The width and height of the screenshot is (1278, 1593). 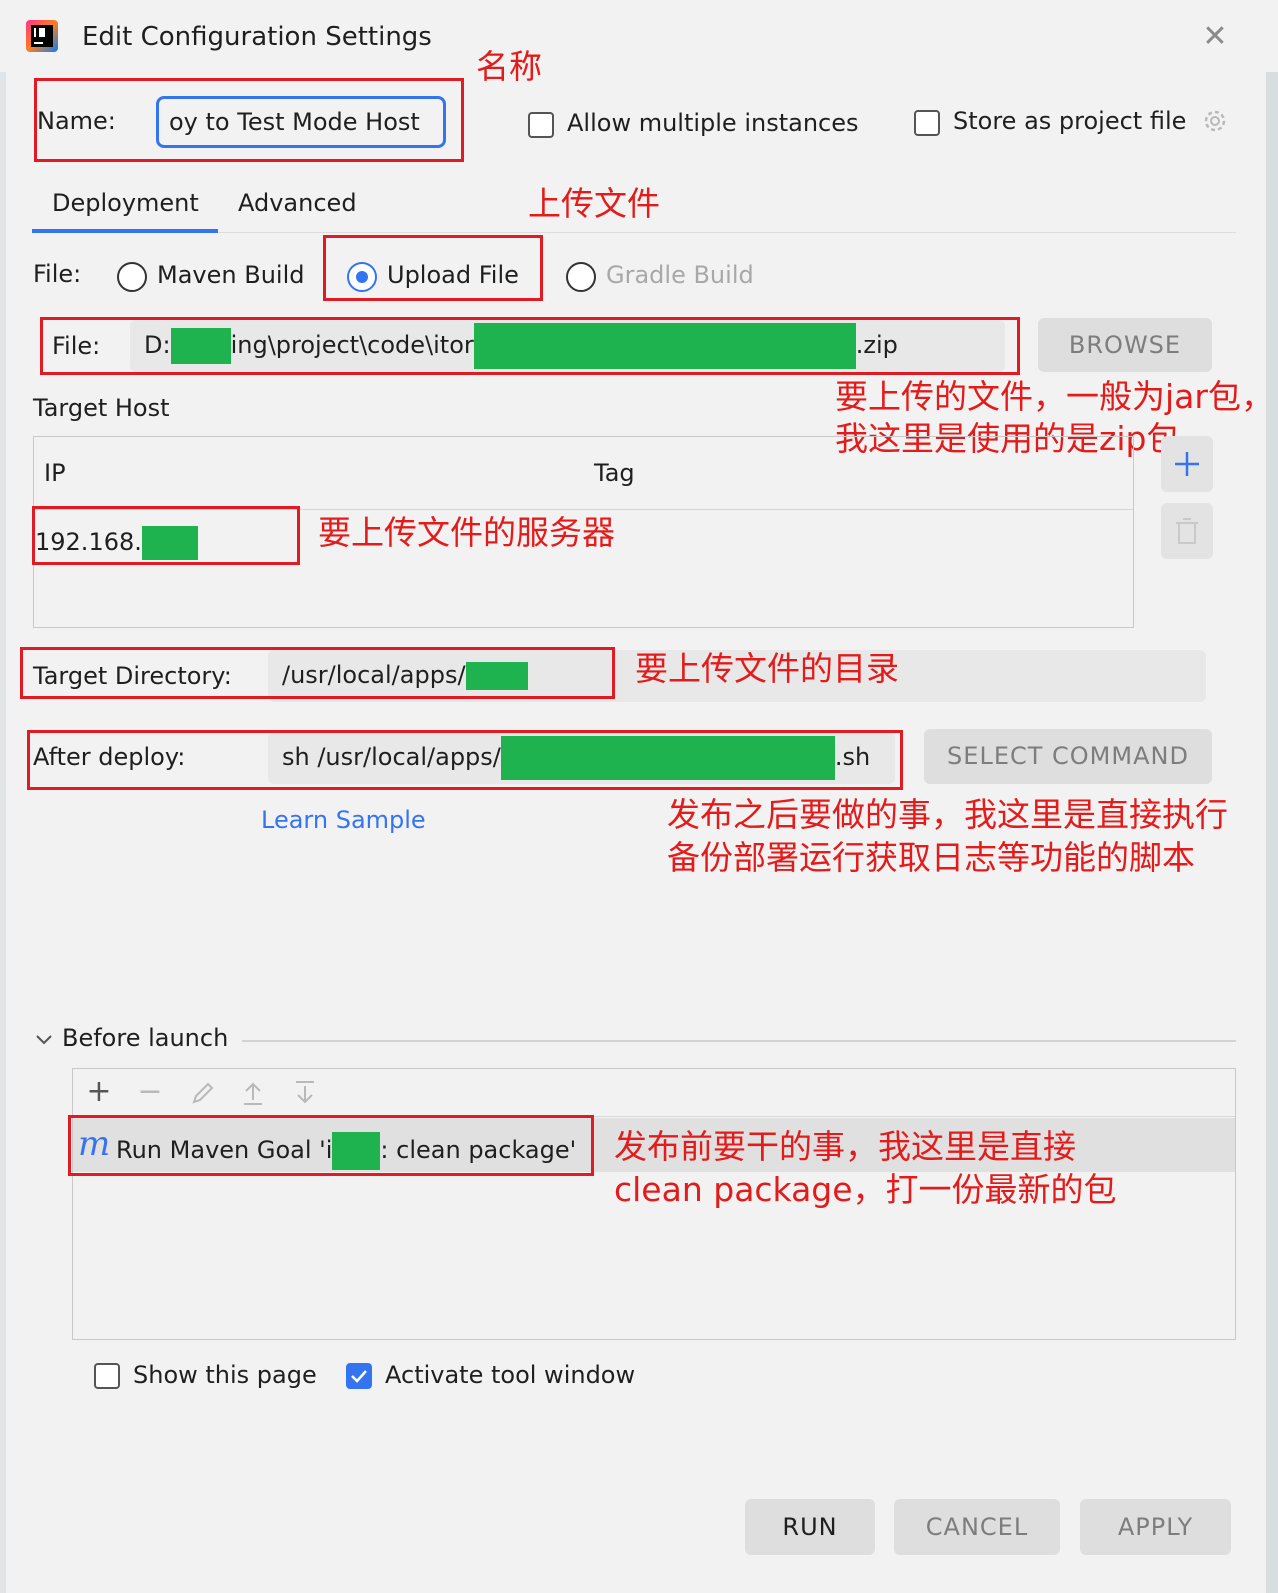 What do you see at coordinates (132, 676) in the screenshot?
I see `target-directory-label: Target Directory:` at bounding box center [132, 676].